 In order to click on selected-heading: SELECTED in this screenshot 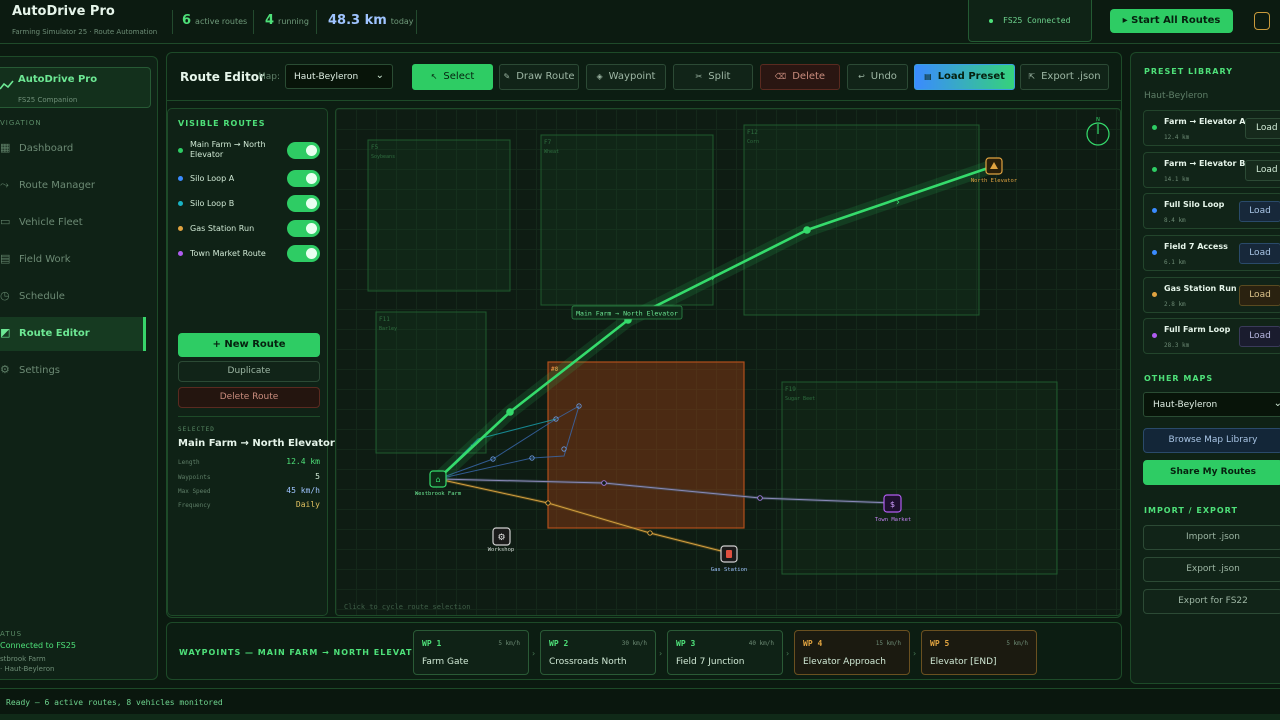, I will do `click(196, 429)`.